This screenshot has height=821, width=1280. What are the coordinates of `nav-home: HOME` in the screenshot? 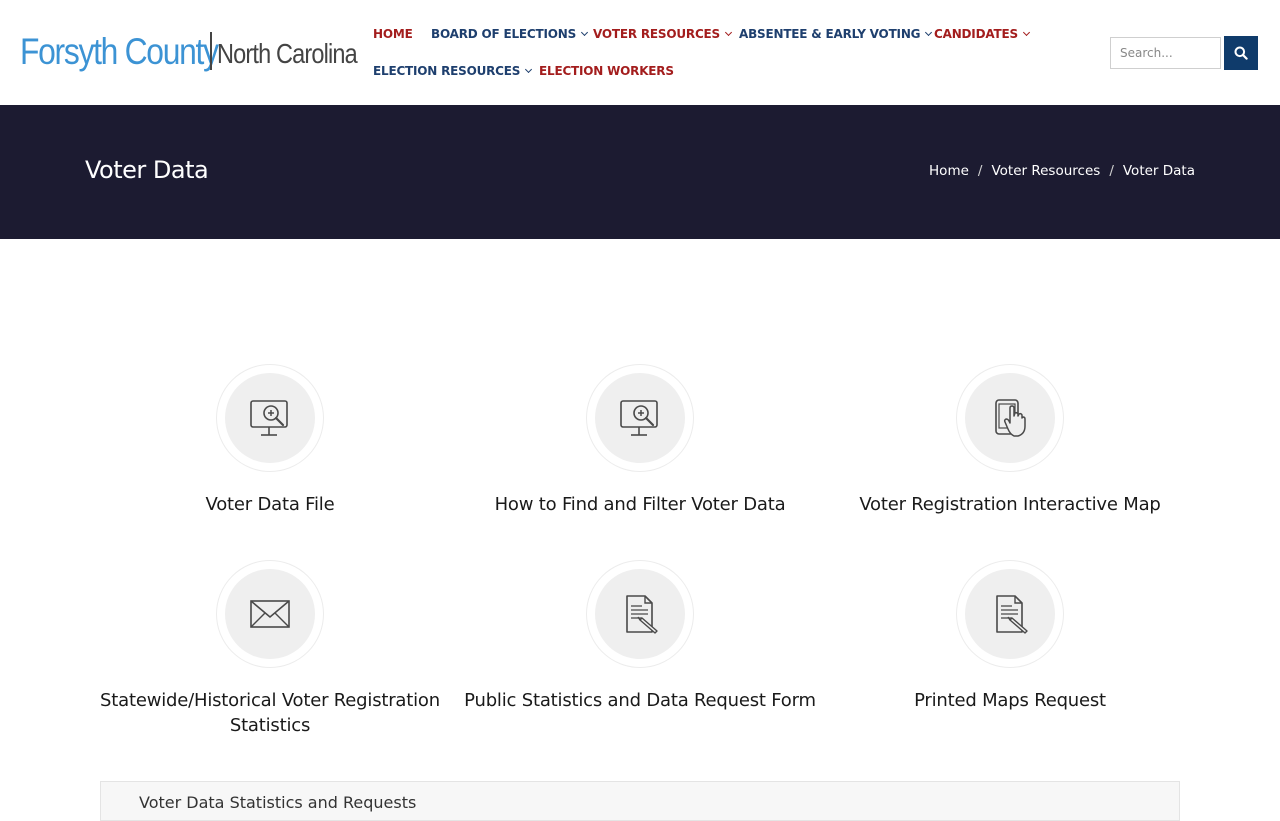 It's located at (393, 34).